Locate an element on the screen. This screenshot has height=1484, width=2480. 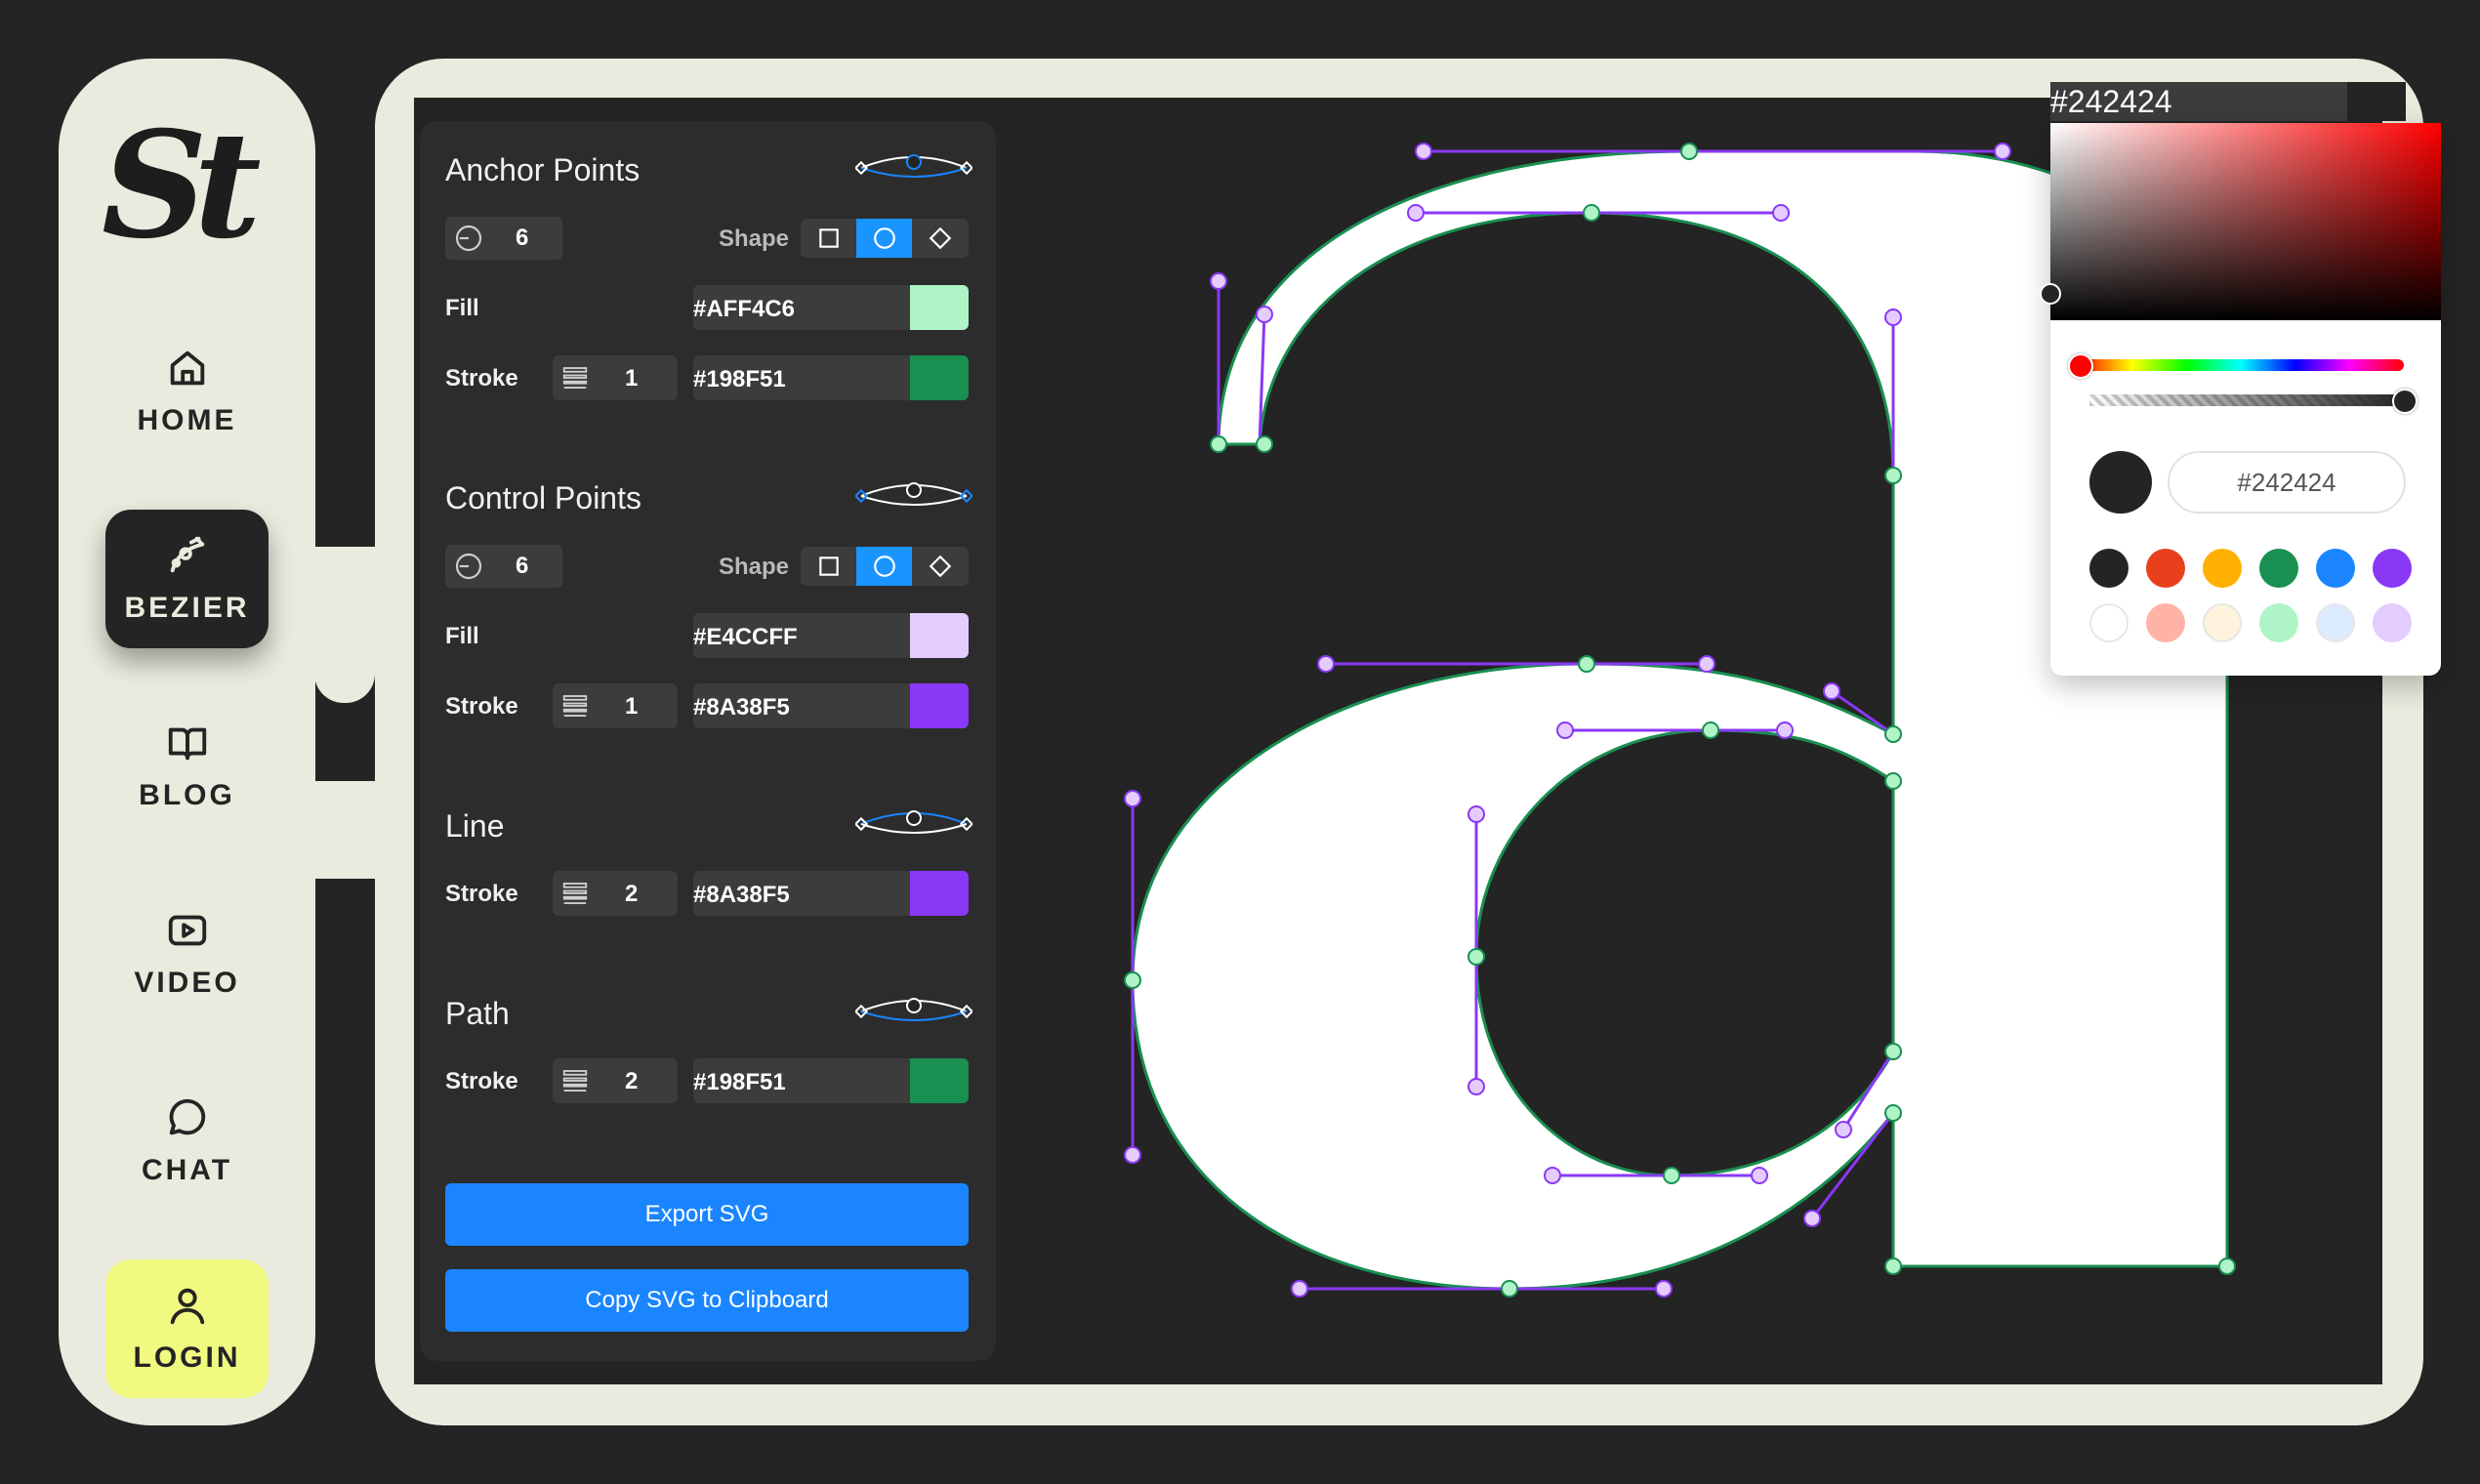
control-stroke-swatch is located at coordinates (940, 705).